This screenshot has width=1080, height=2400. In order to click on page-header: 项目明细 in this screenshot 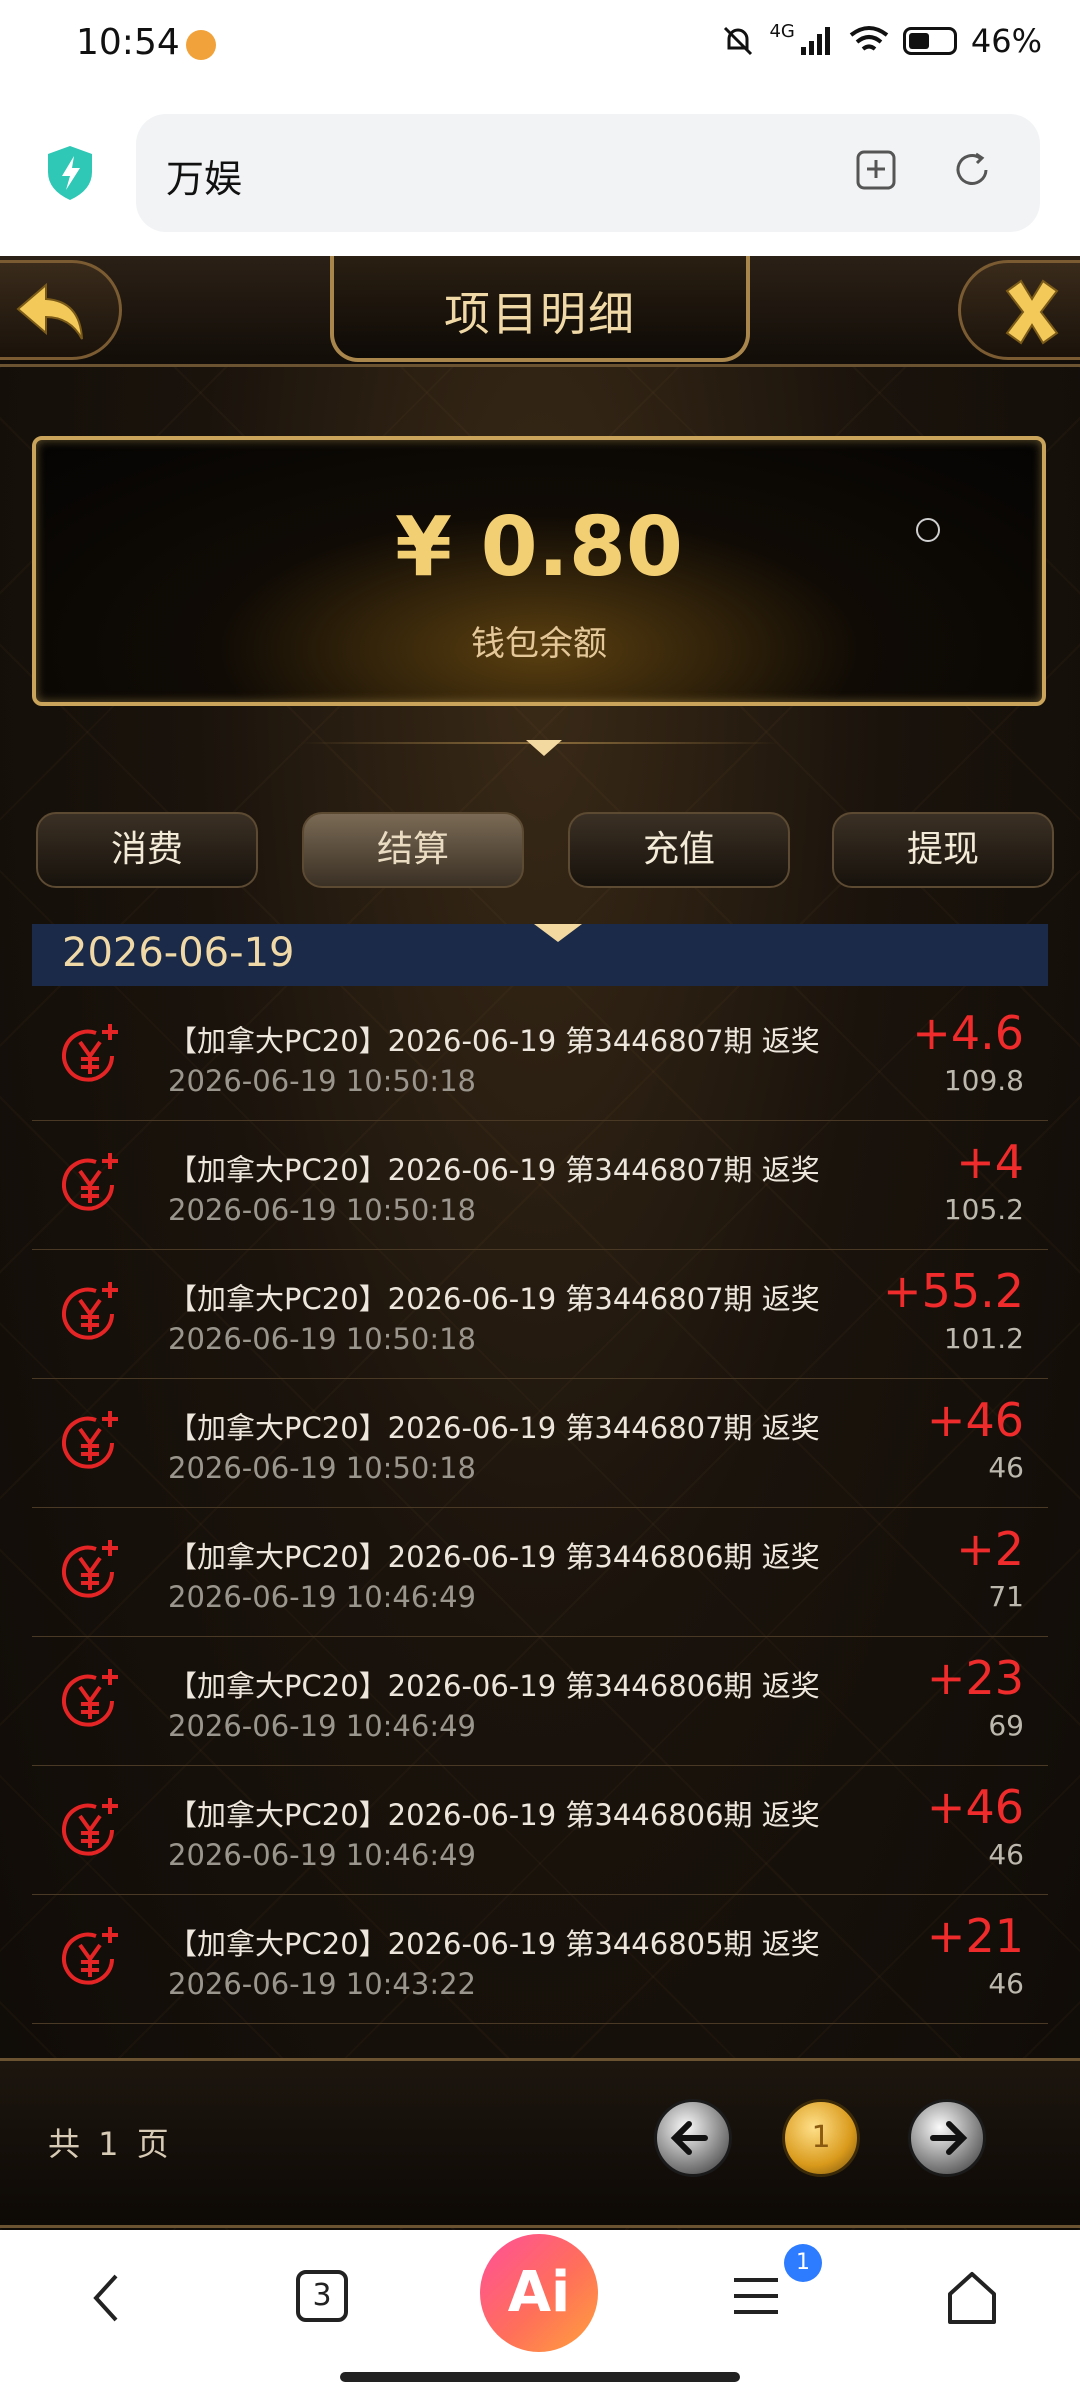, I will do `click(540, 311)`.